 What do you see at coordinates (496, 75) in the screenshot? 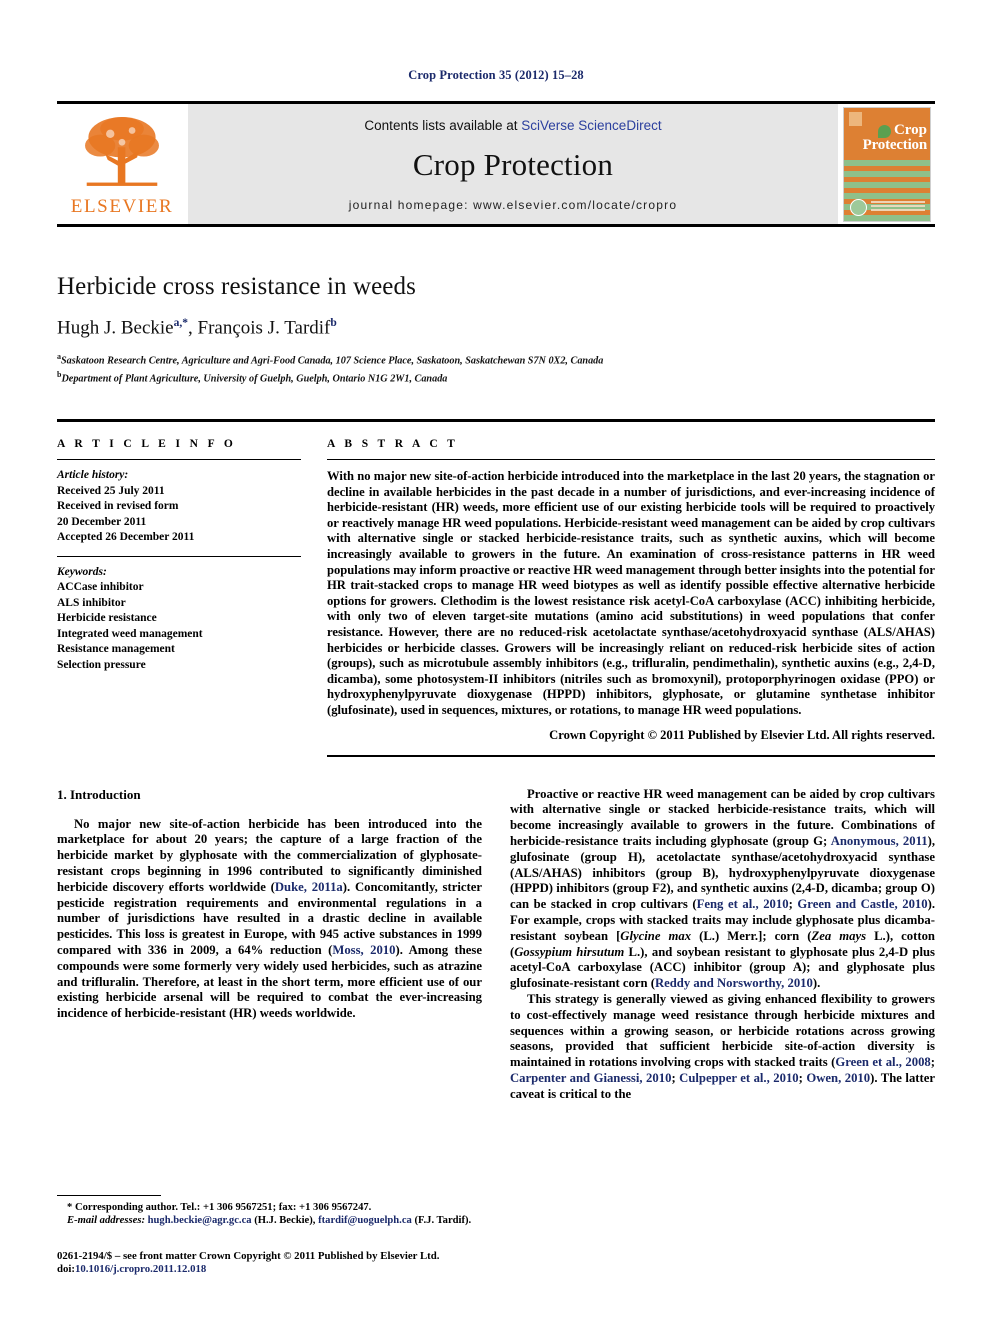
I see `running-head: Crop Protection 35 (2012) 15–28` at bounding box center [496, 75].